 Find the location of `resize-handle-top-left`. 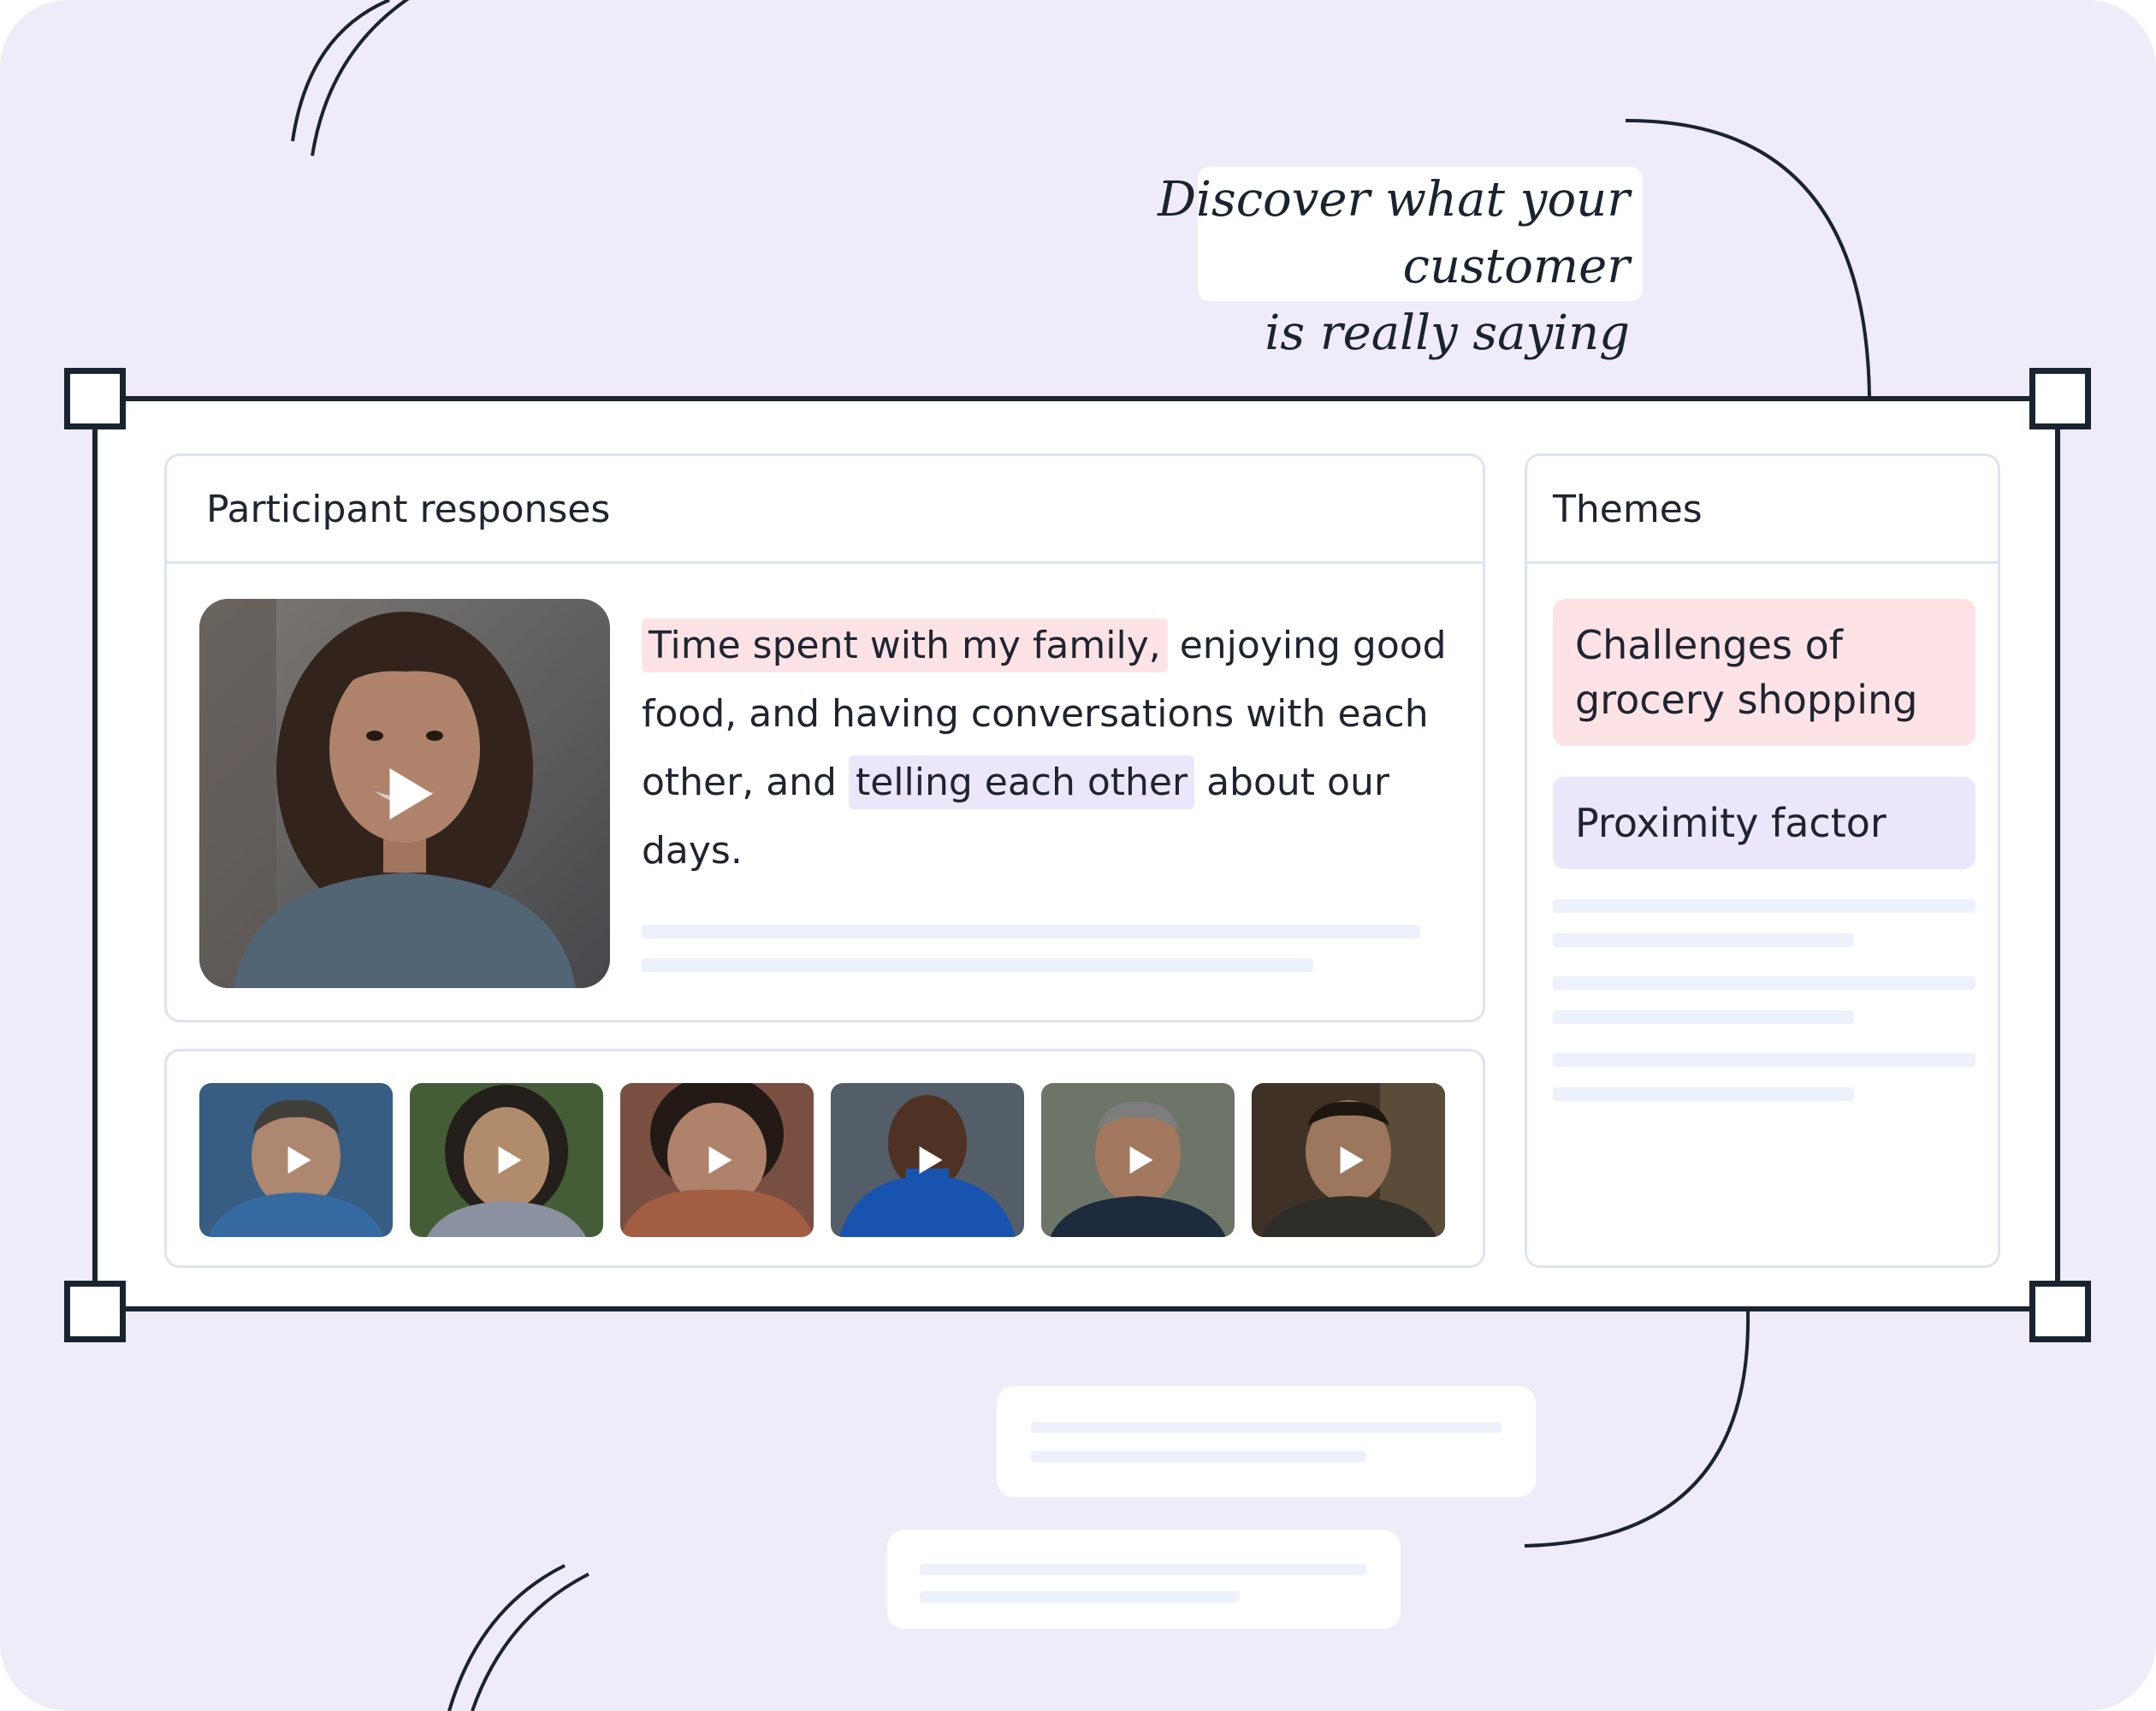

resize-handle-top-left is located at coordinates (95, 398).